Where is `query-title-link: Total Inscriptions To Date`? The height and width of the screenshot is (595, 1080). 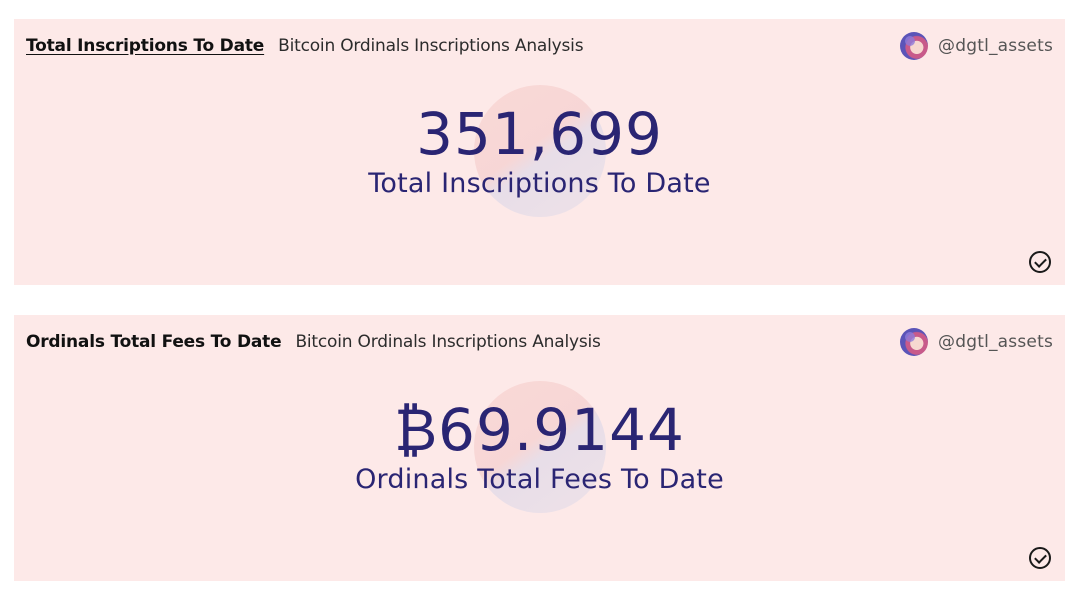
query-title-link: Total Inscriptions To Date is located at coordinates (145, 46).